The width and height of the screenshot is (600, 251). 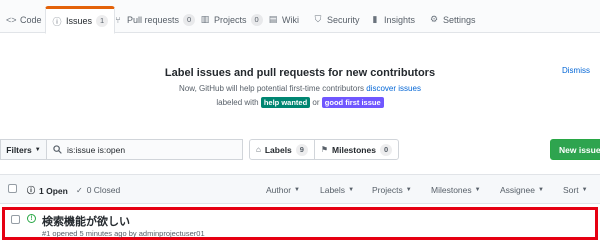 I want to click on issue-opened-icon: ⓘ, so click(x=31, y=190).